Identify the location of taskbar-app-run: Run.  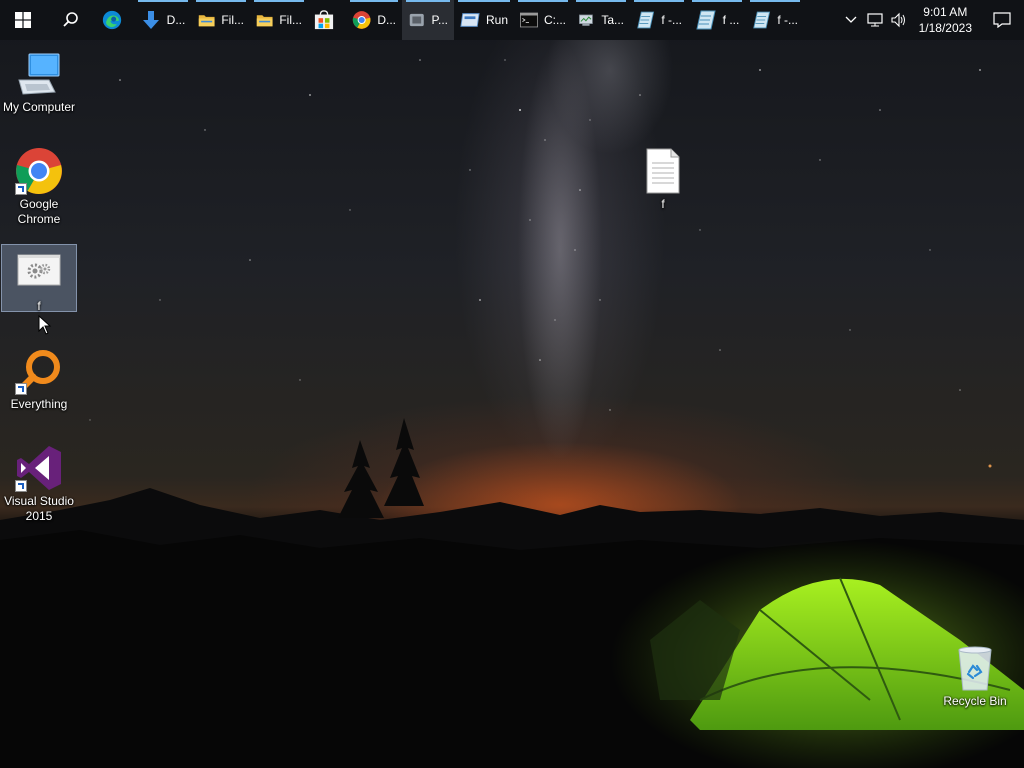
(484, 20).